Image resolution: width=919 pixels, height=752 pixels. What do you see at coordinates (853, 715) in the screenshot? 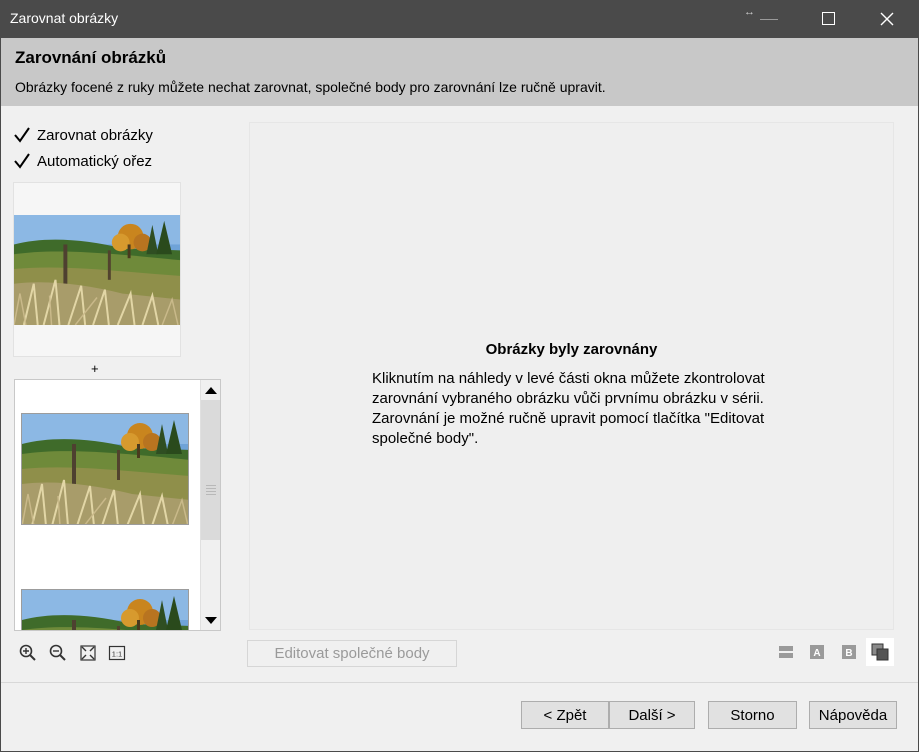
I see `help-button: Nápověda` at bounding box center [853, 715].